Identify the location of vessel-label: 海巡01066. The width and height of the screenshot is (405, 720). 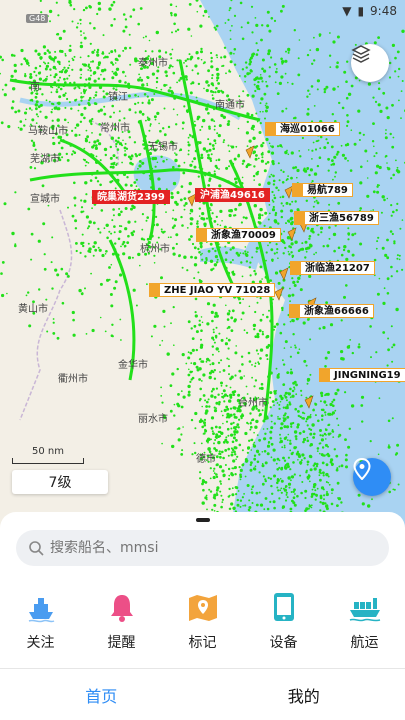
(302, 129).